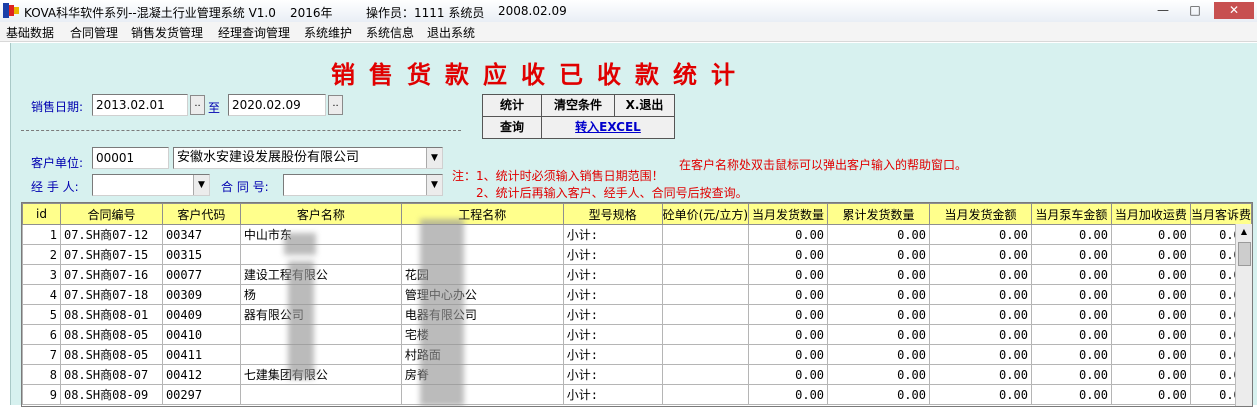 The height and width of the screenshot is (407, 1257). Describe the element at coordinates (111, 334) in the screenshot. I see `table-cell: 08.SH商08-05` at that location.